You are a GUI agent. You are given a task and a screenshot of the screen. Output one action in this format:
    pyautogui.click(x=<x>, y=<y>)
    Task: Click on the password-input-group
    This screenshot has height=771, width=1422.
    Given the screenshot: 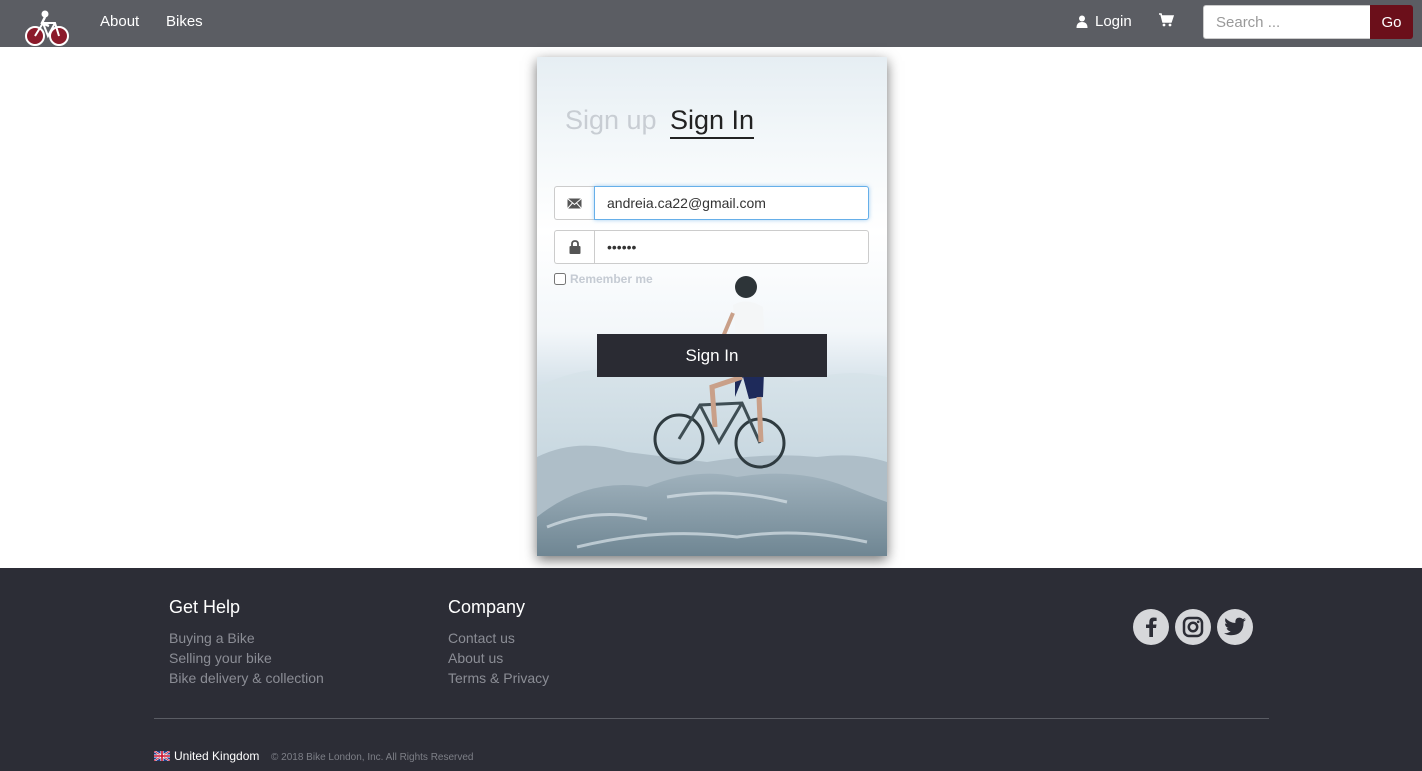 What is the action you would take?
    pyautogui.click(x=711, y=247)
    